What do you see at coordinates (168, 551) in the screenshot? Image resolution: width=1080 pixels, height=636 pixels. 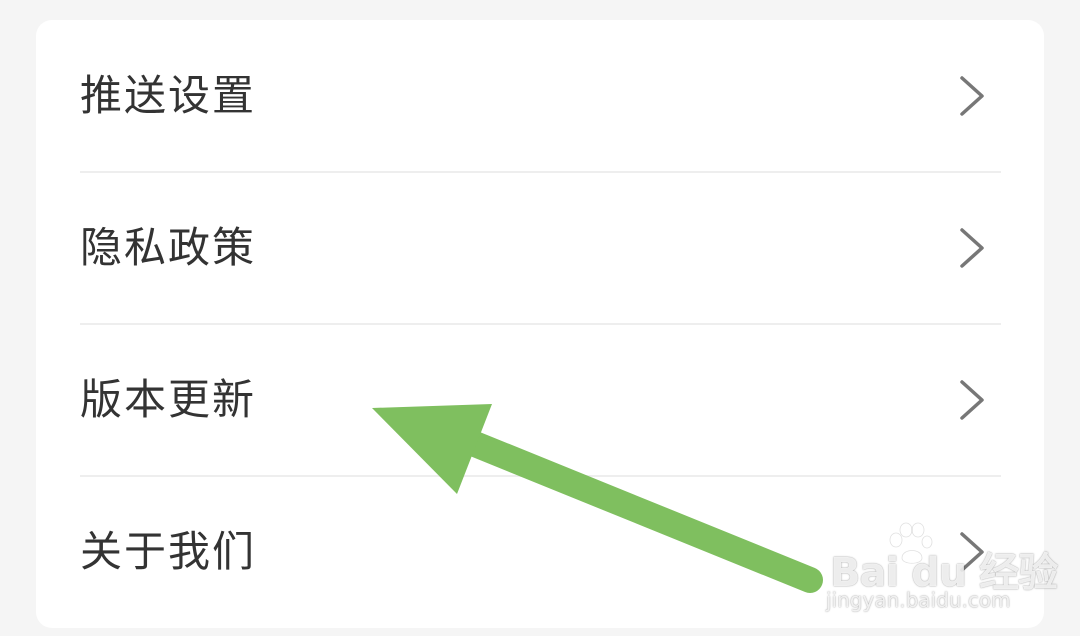 I see `settings-item-label: 关于我们` at bounding box center [168, 551].